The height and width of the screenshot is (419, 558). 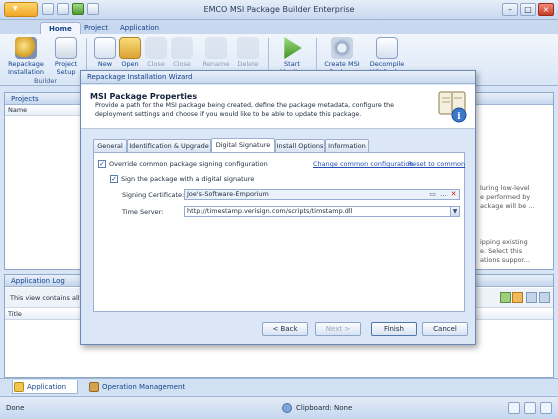 What do you see at coordinates (45, 81) in the screenshot?
I see `group-label-builder: Builder` at bounding box center [45, 81].